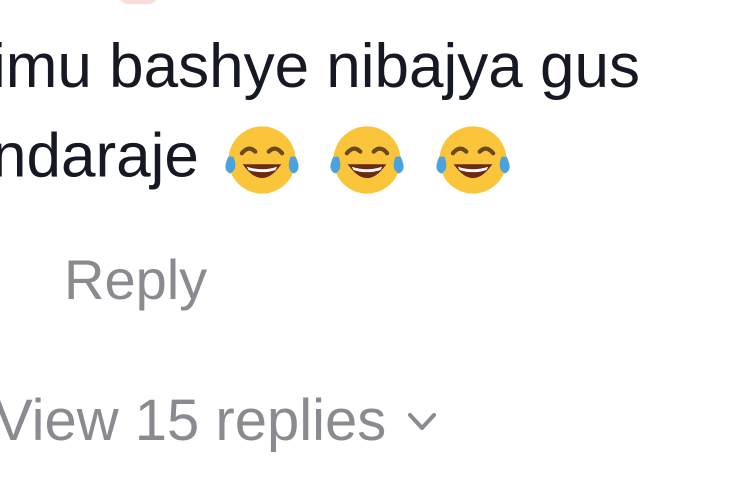  What do you see at coordinates (422, 421) in the screenshot?
I see `chevron-down-icon` at bounding box center [422, 421].